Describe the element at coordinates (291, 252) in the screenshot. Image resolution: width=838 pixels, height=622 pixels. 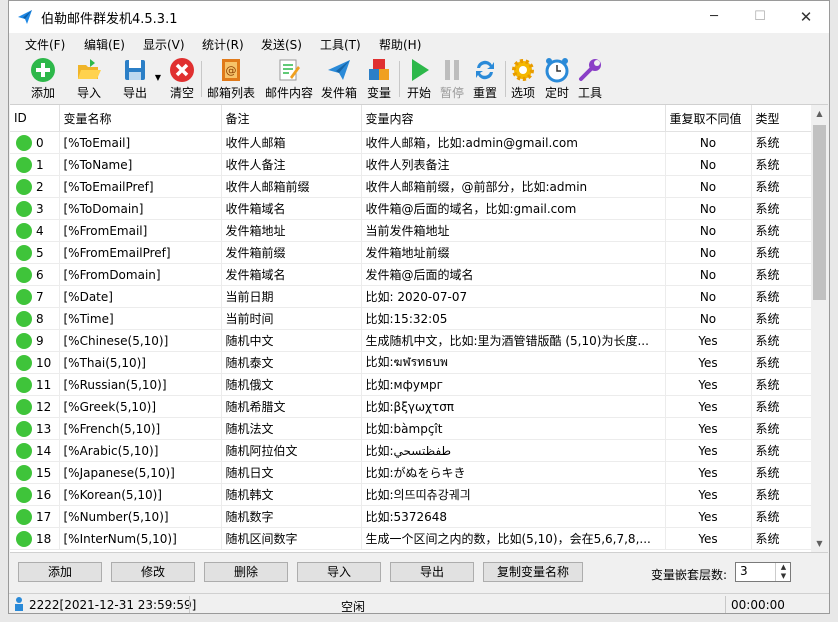
I see `cell-note: 发件箱前缀` at that location.